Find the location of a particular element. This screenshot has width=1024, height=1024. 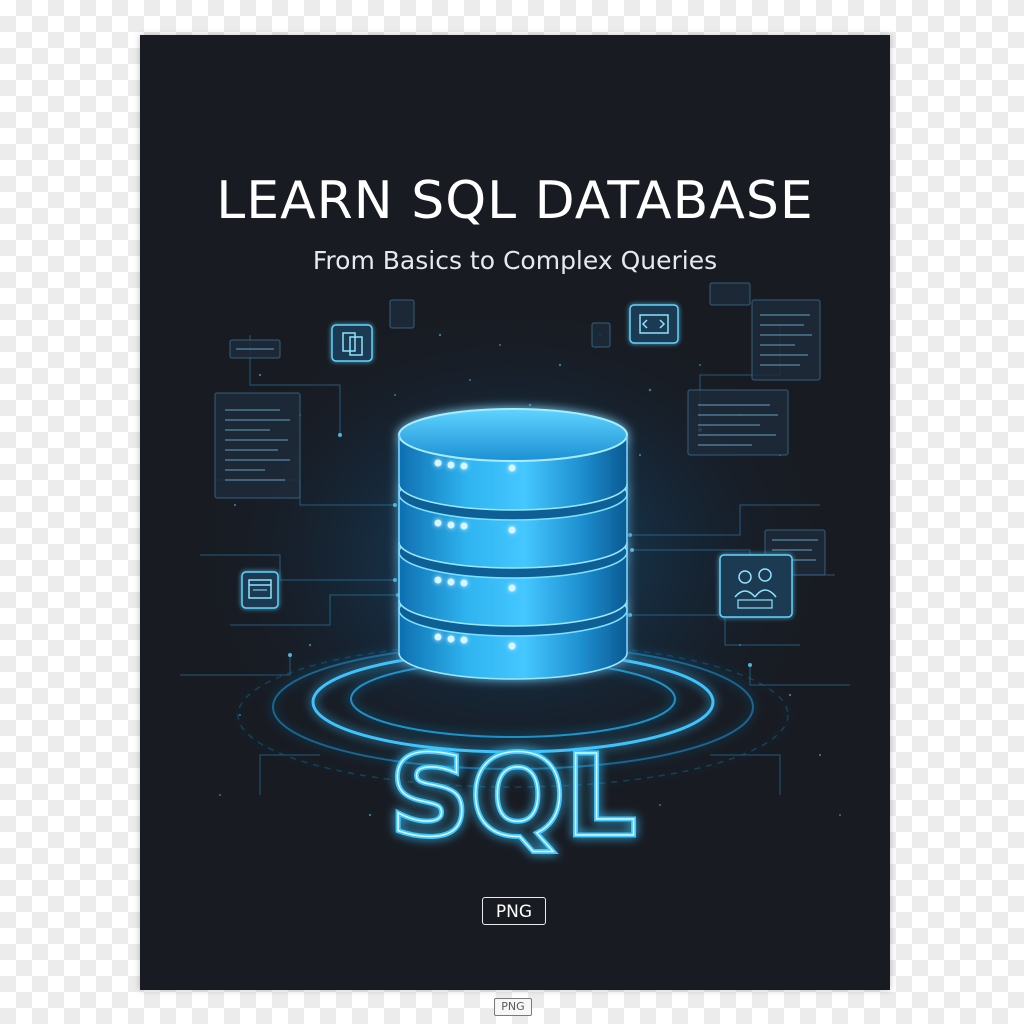

browser-icon is located at coordinates (260, 590).